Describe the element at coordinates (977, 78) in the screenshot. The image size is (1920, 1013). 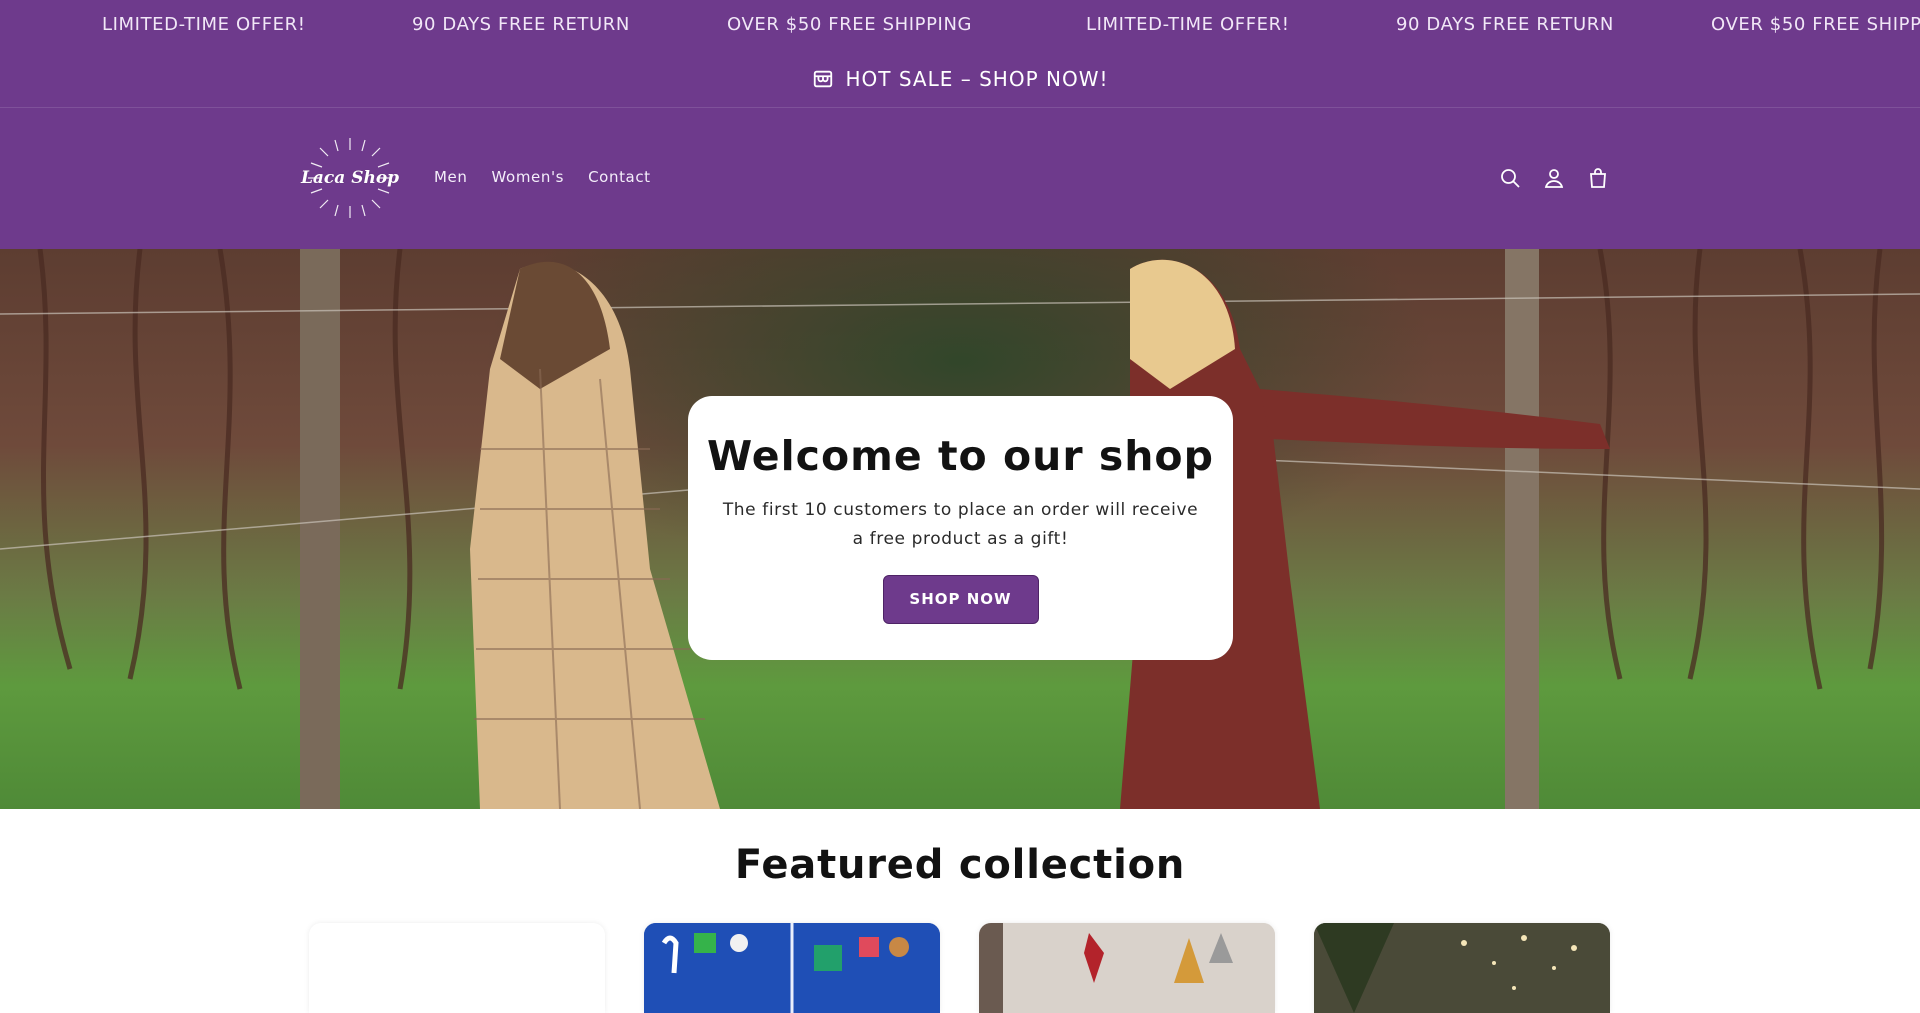
I see `announcement-text: HOT SALE – SHOP NOW!` at that location.